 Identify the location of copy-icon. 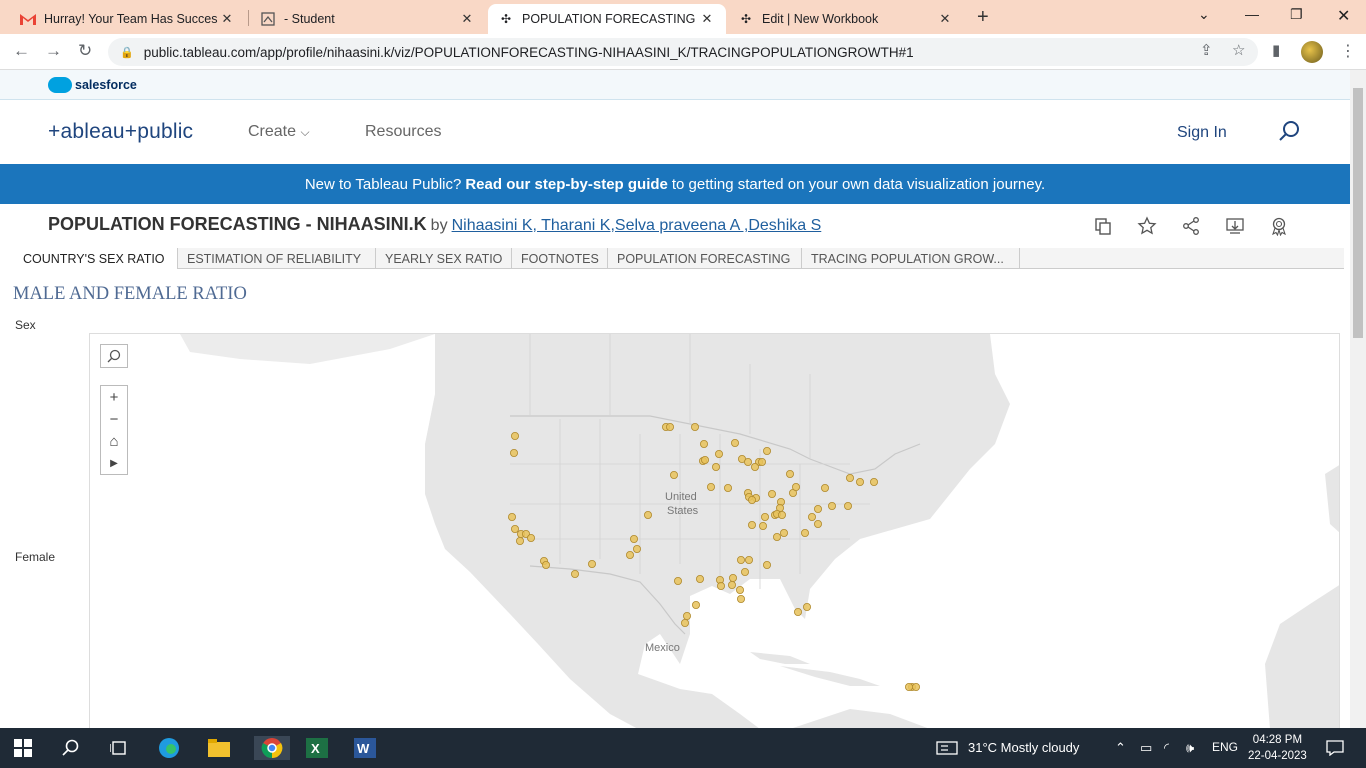
(1103, 226).